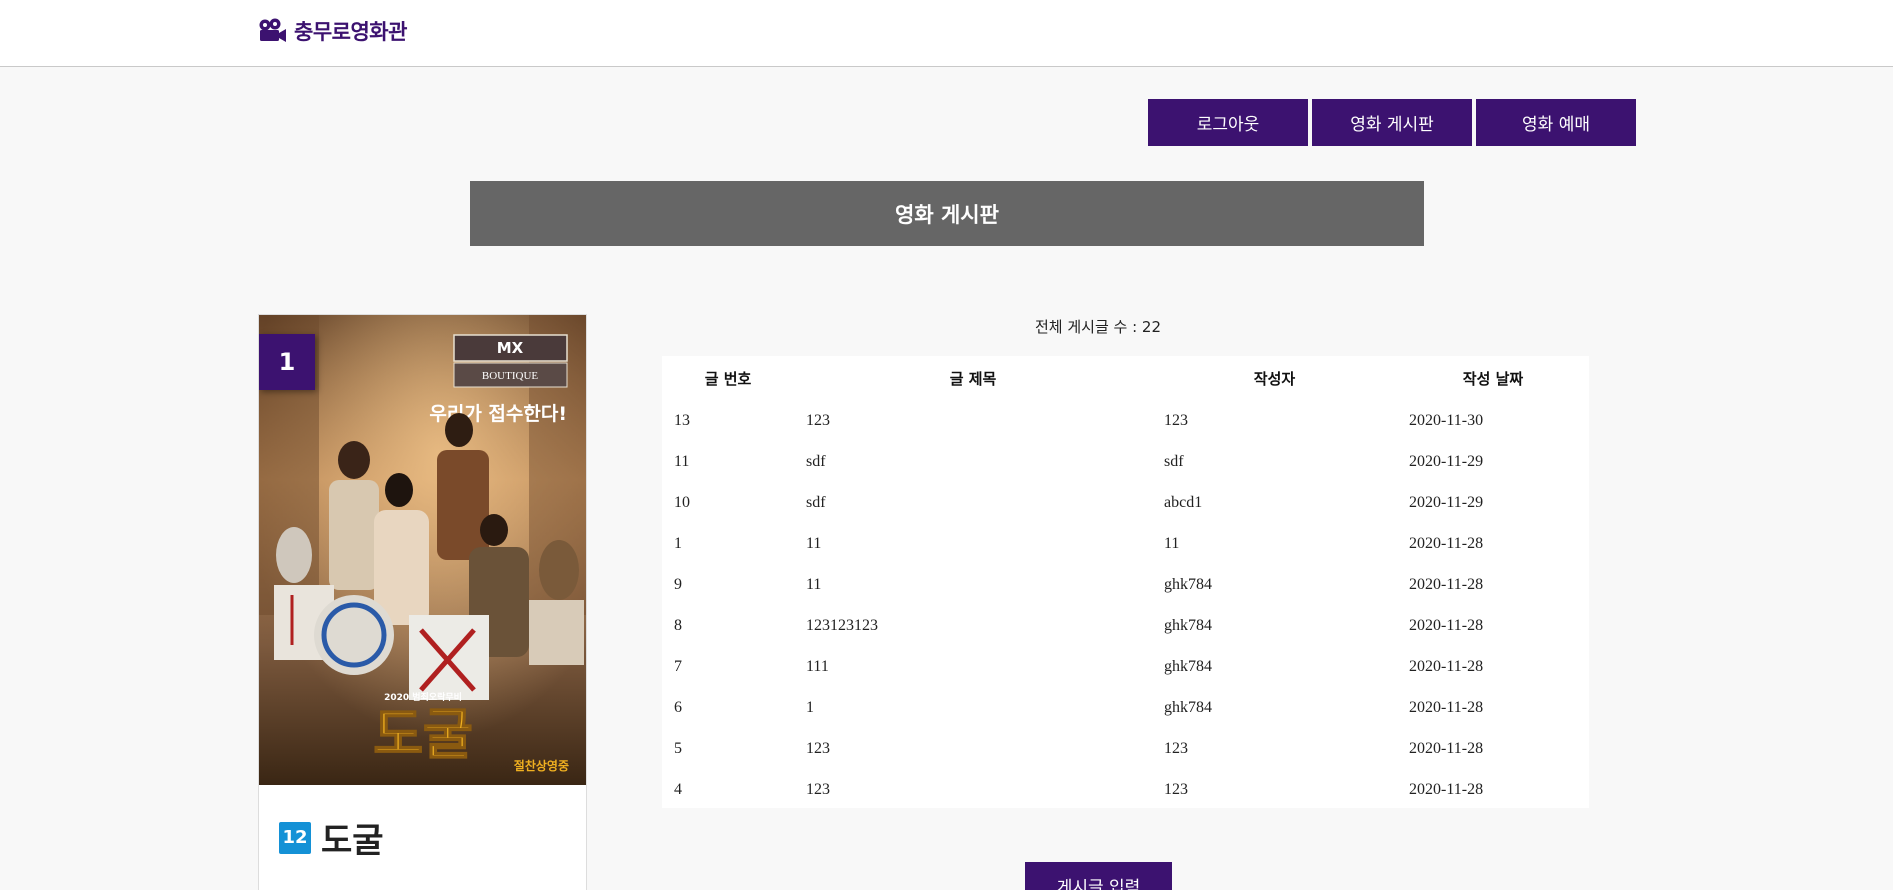 This screenshot has height=890, width=1893. I want to click on poster-sign-text: BOUTIQUE, so click(510, 376).